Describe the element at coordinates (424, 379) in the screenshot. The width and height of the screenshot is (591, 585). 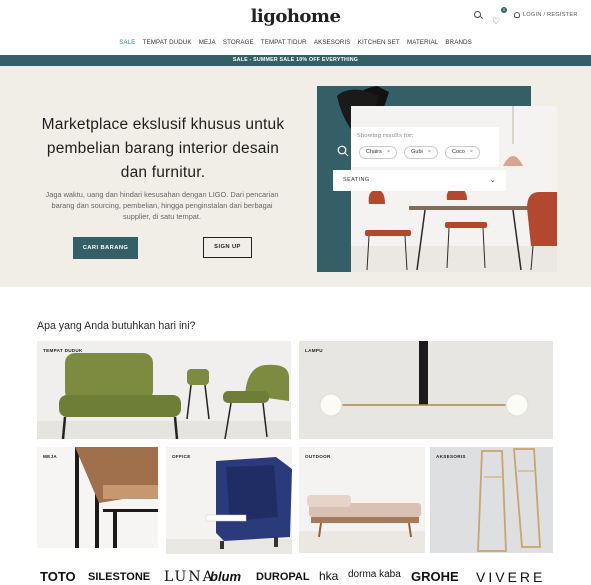
I see `lampu-image` at that location.